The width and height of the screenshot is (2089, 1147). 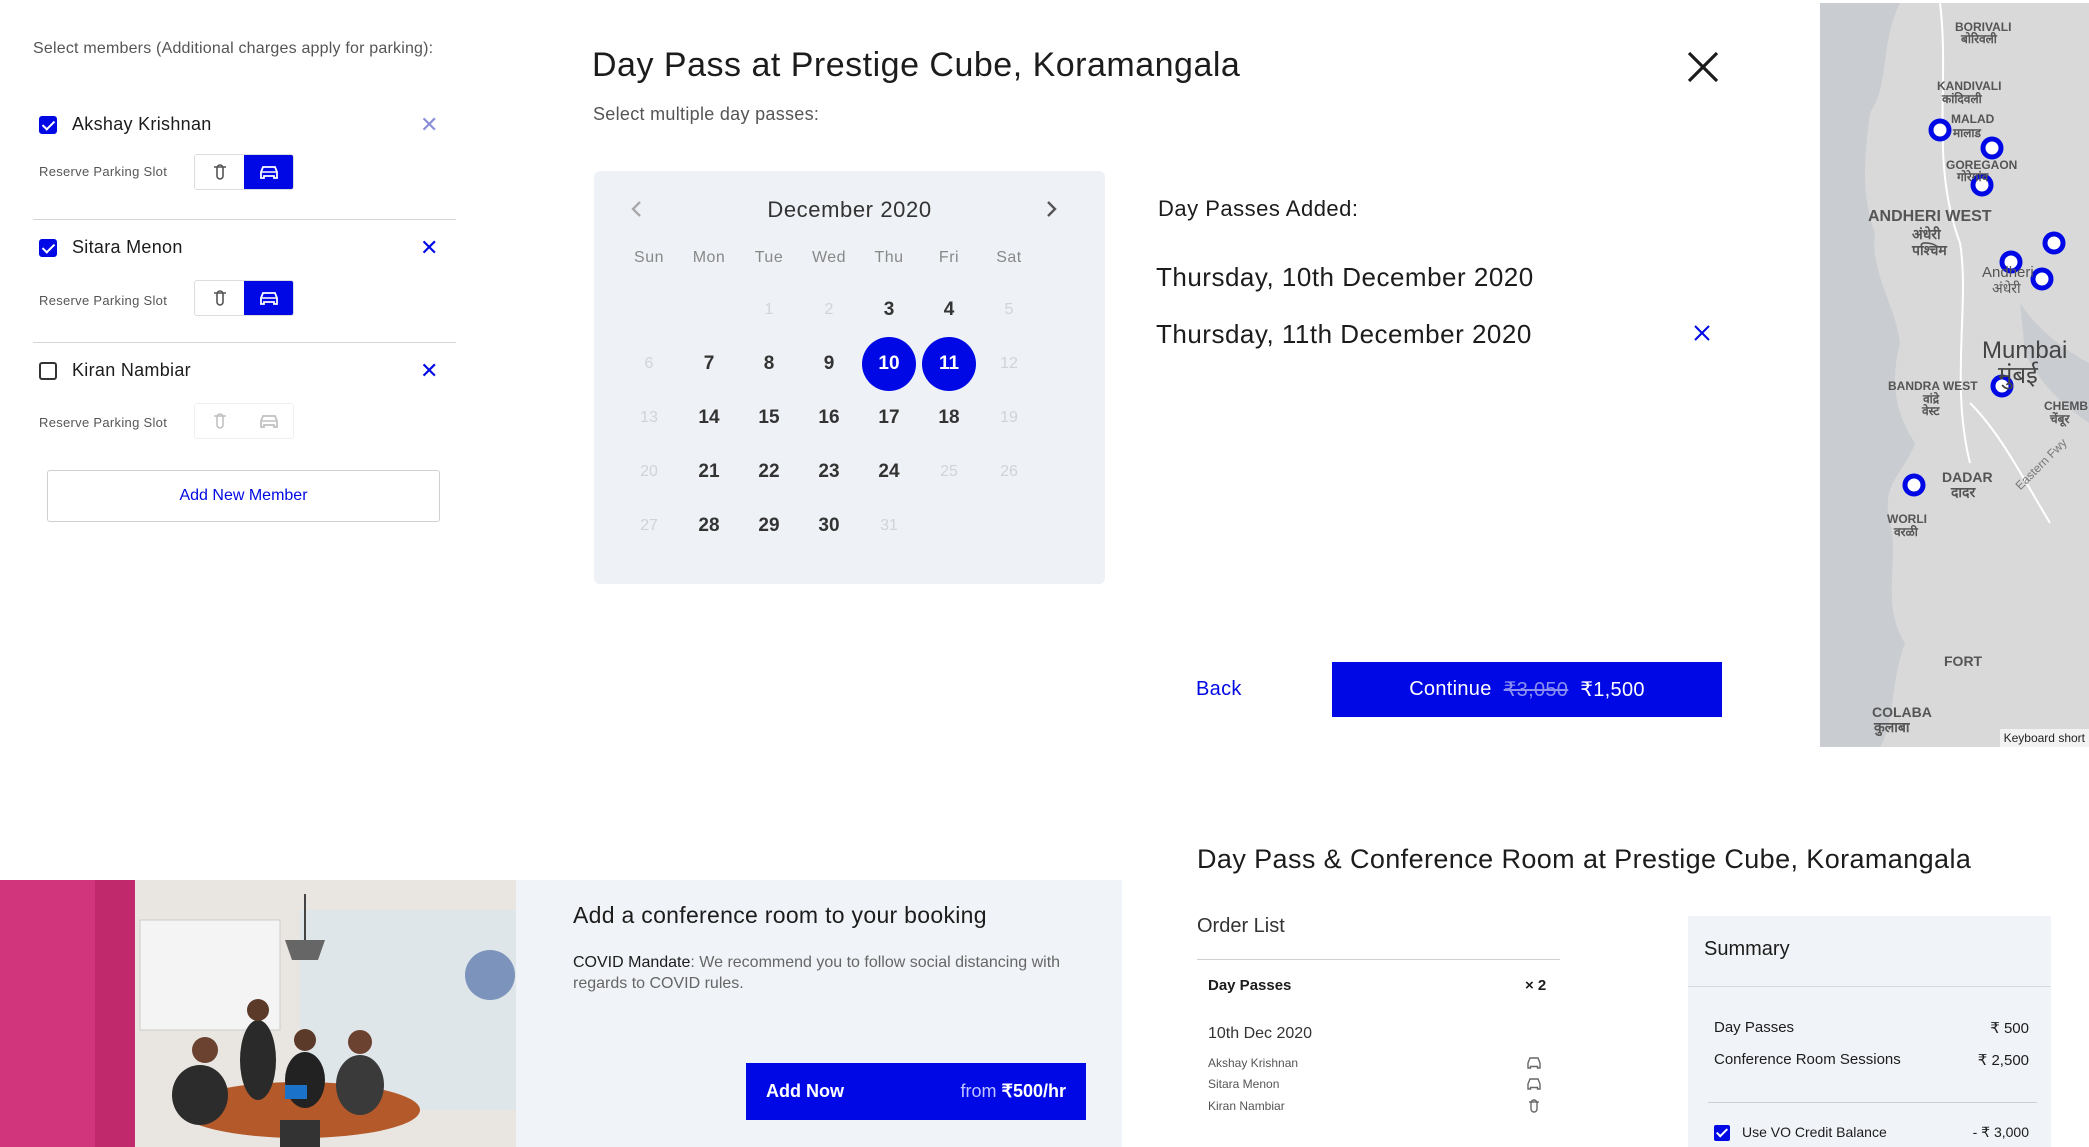 What do you see at coordinates (1527, 689) in the screenshot?
I see `continue-button: Continue ₹3,050 ₹1,500` at bounding box center [1527, 689].